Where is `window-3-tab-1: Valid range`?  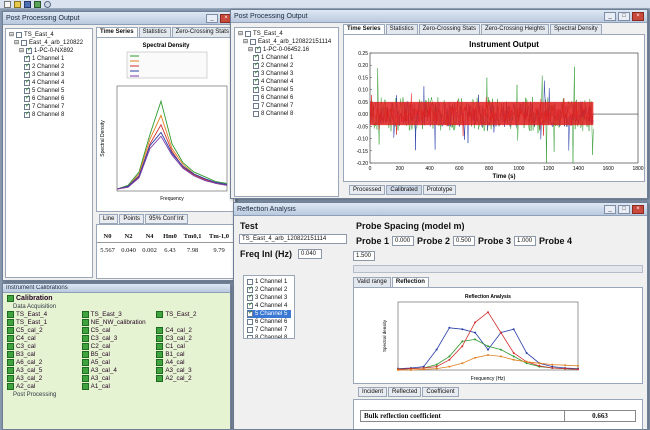
window-3-tab-1: Valid range is located at coordinates (372, 282).